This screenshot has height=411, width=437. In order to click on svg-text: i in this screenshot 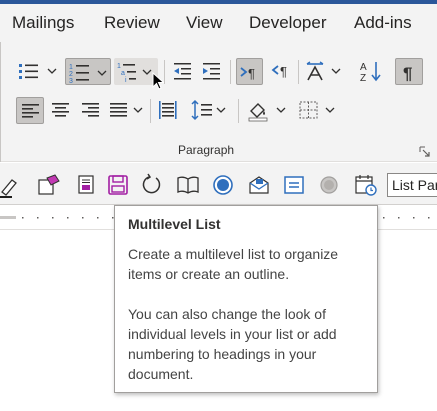, I will do `click(126, 80)`.